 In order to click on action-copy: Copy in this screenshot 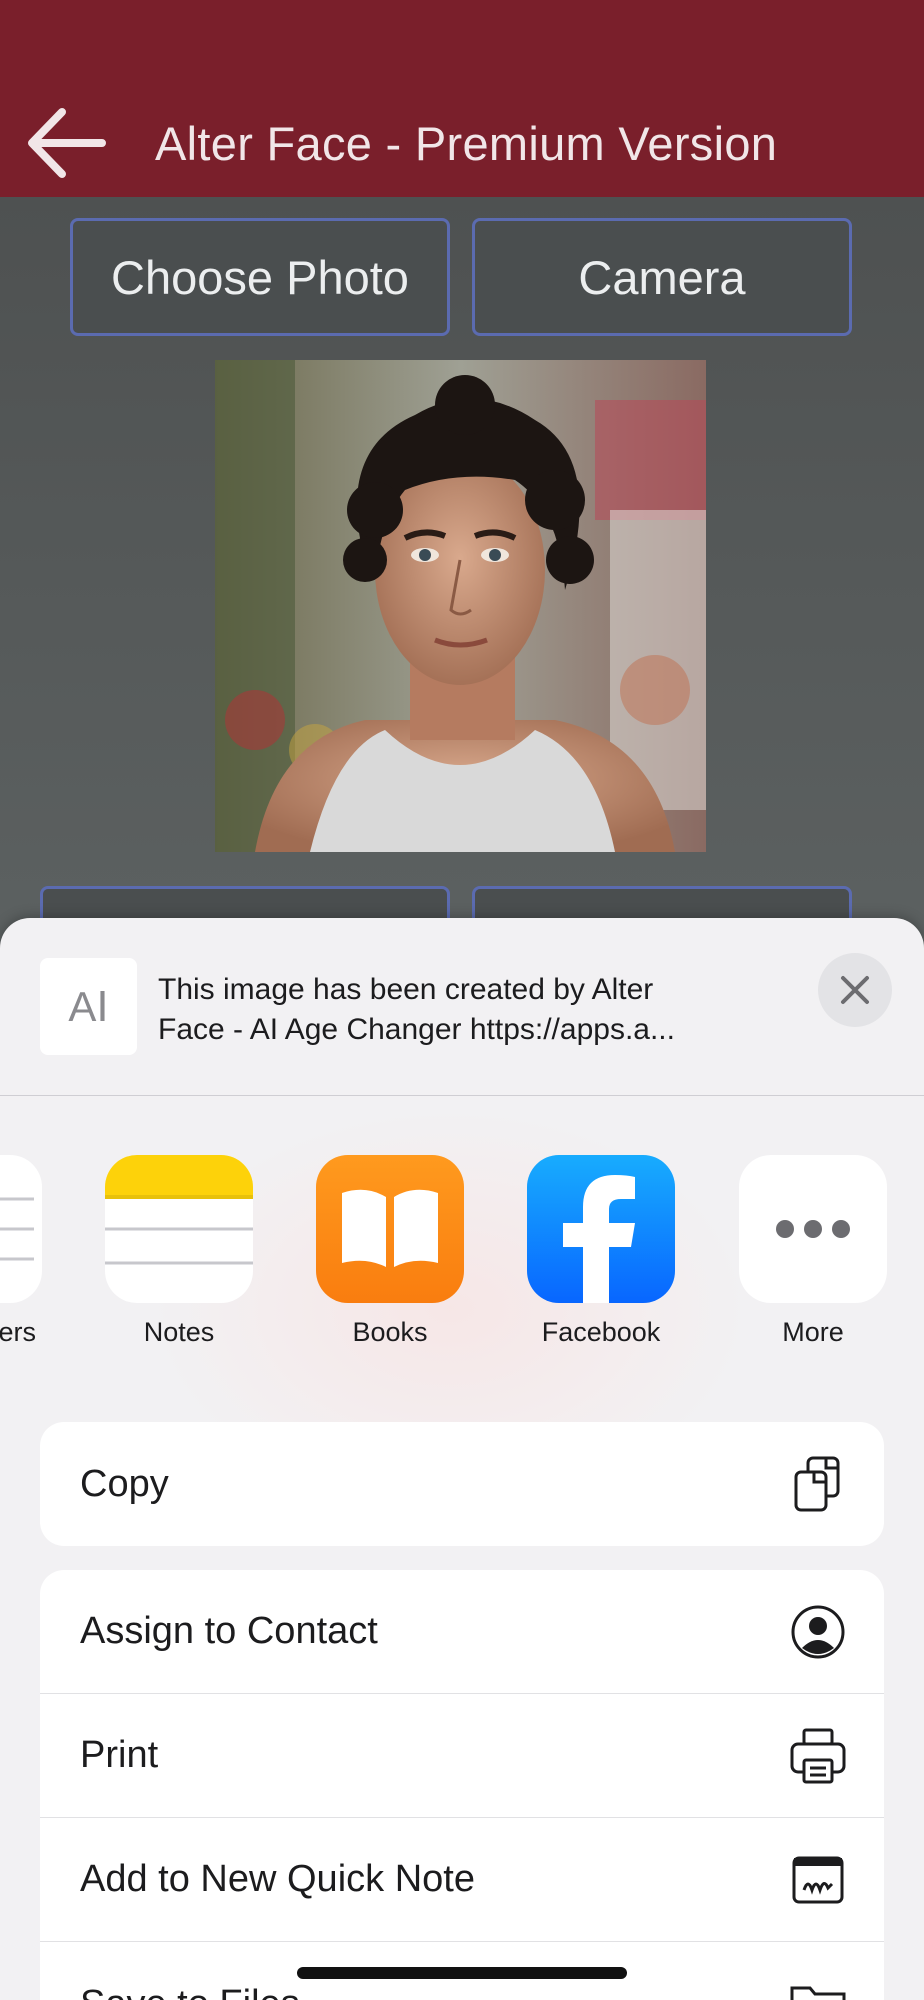, I will do `click(462, 1484)`.